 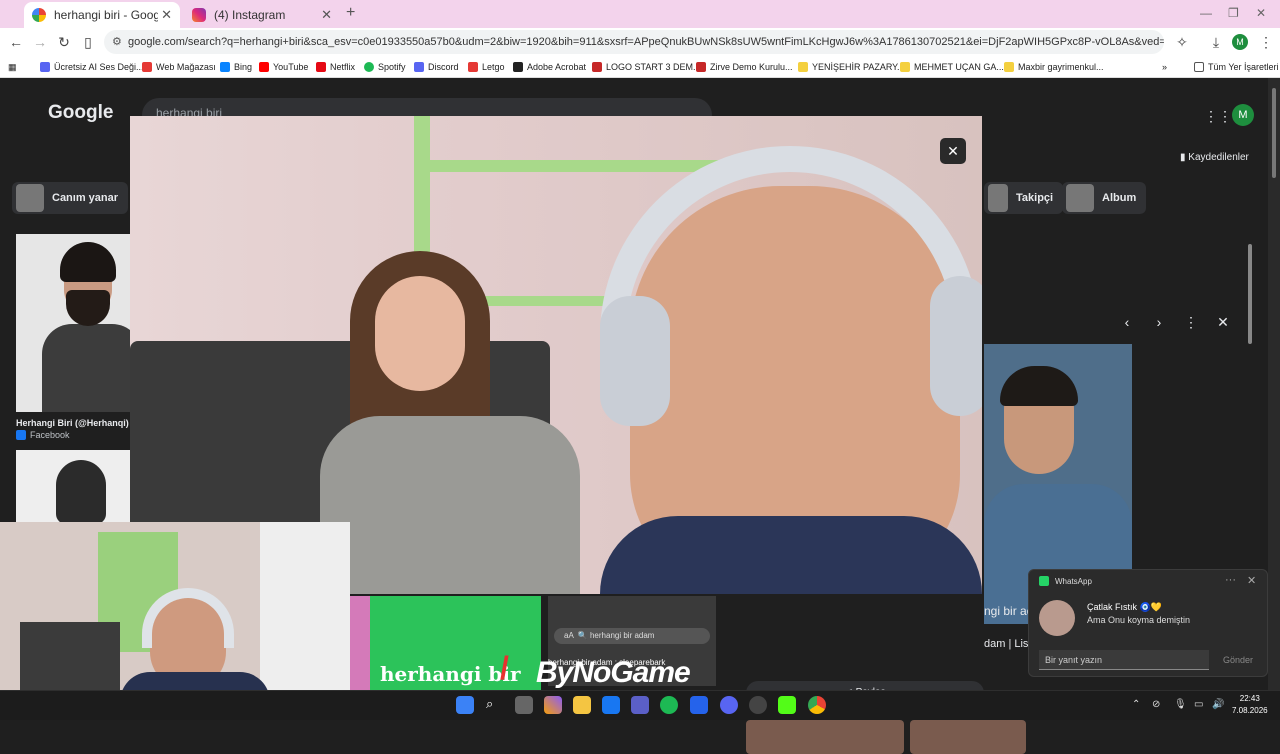 What do you see at coordinates (611, 705) in the screenshot?
I see `mail-icon` at bounding box center [611, 705].